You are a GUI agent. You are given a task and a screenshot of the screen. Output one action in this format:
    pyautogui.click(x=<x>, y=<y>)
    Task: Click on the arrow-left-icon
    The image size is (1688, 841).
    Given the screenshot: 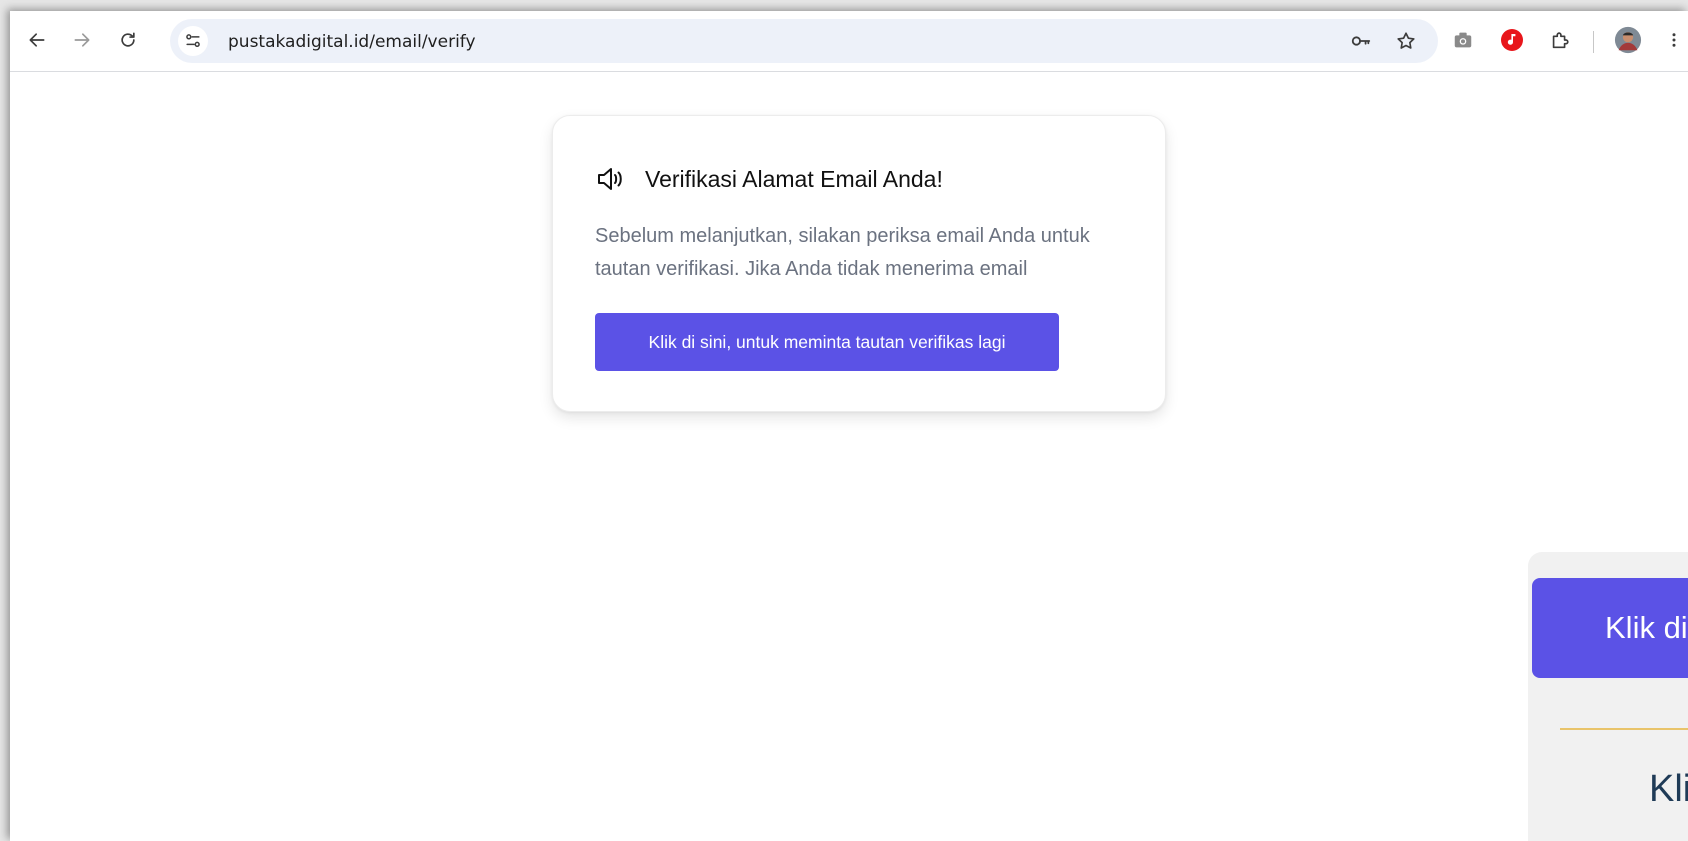 What is the action you would take?
    pyautogui.click(x=37, y=40)
    